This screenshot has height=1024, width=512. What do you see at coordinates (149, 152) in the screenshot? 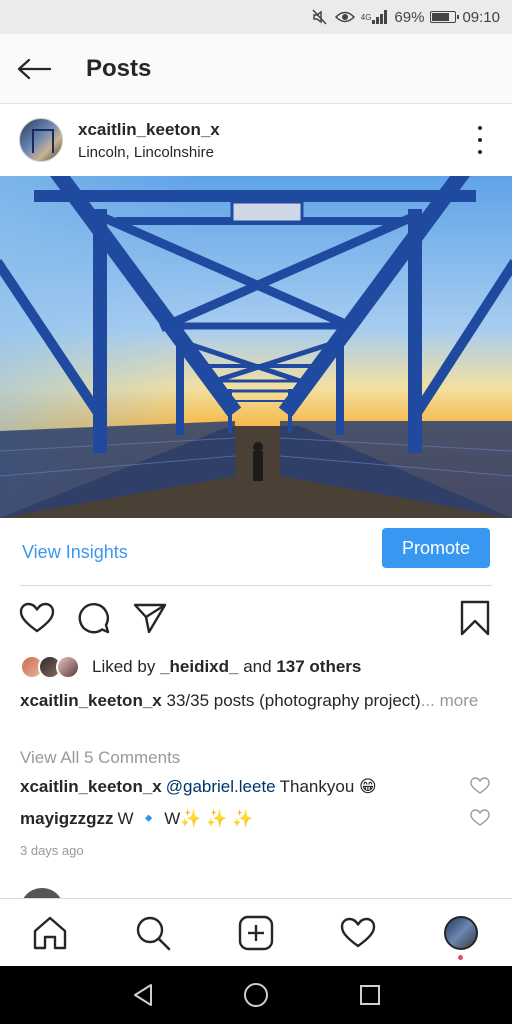
I see `post-location: Lincoln, Lincolnshire` at bounding box center [149, 152].